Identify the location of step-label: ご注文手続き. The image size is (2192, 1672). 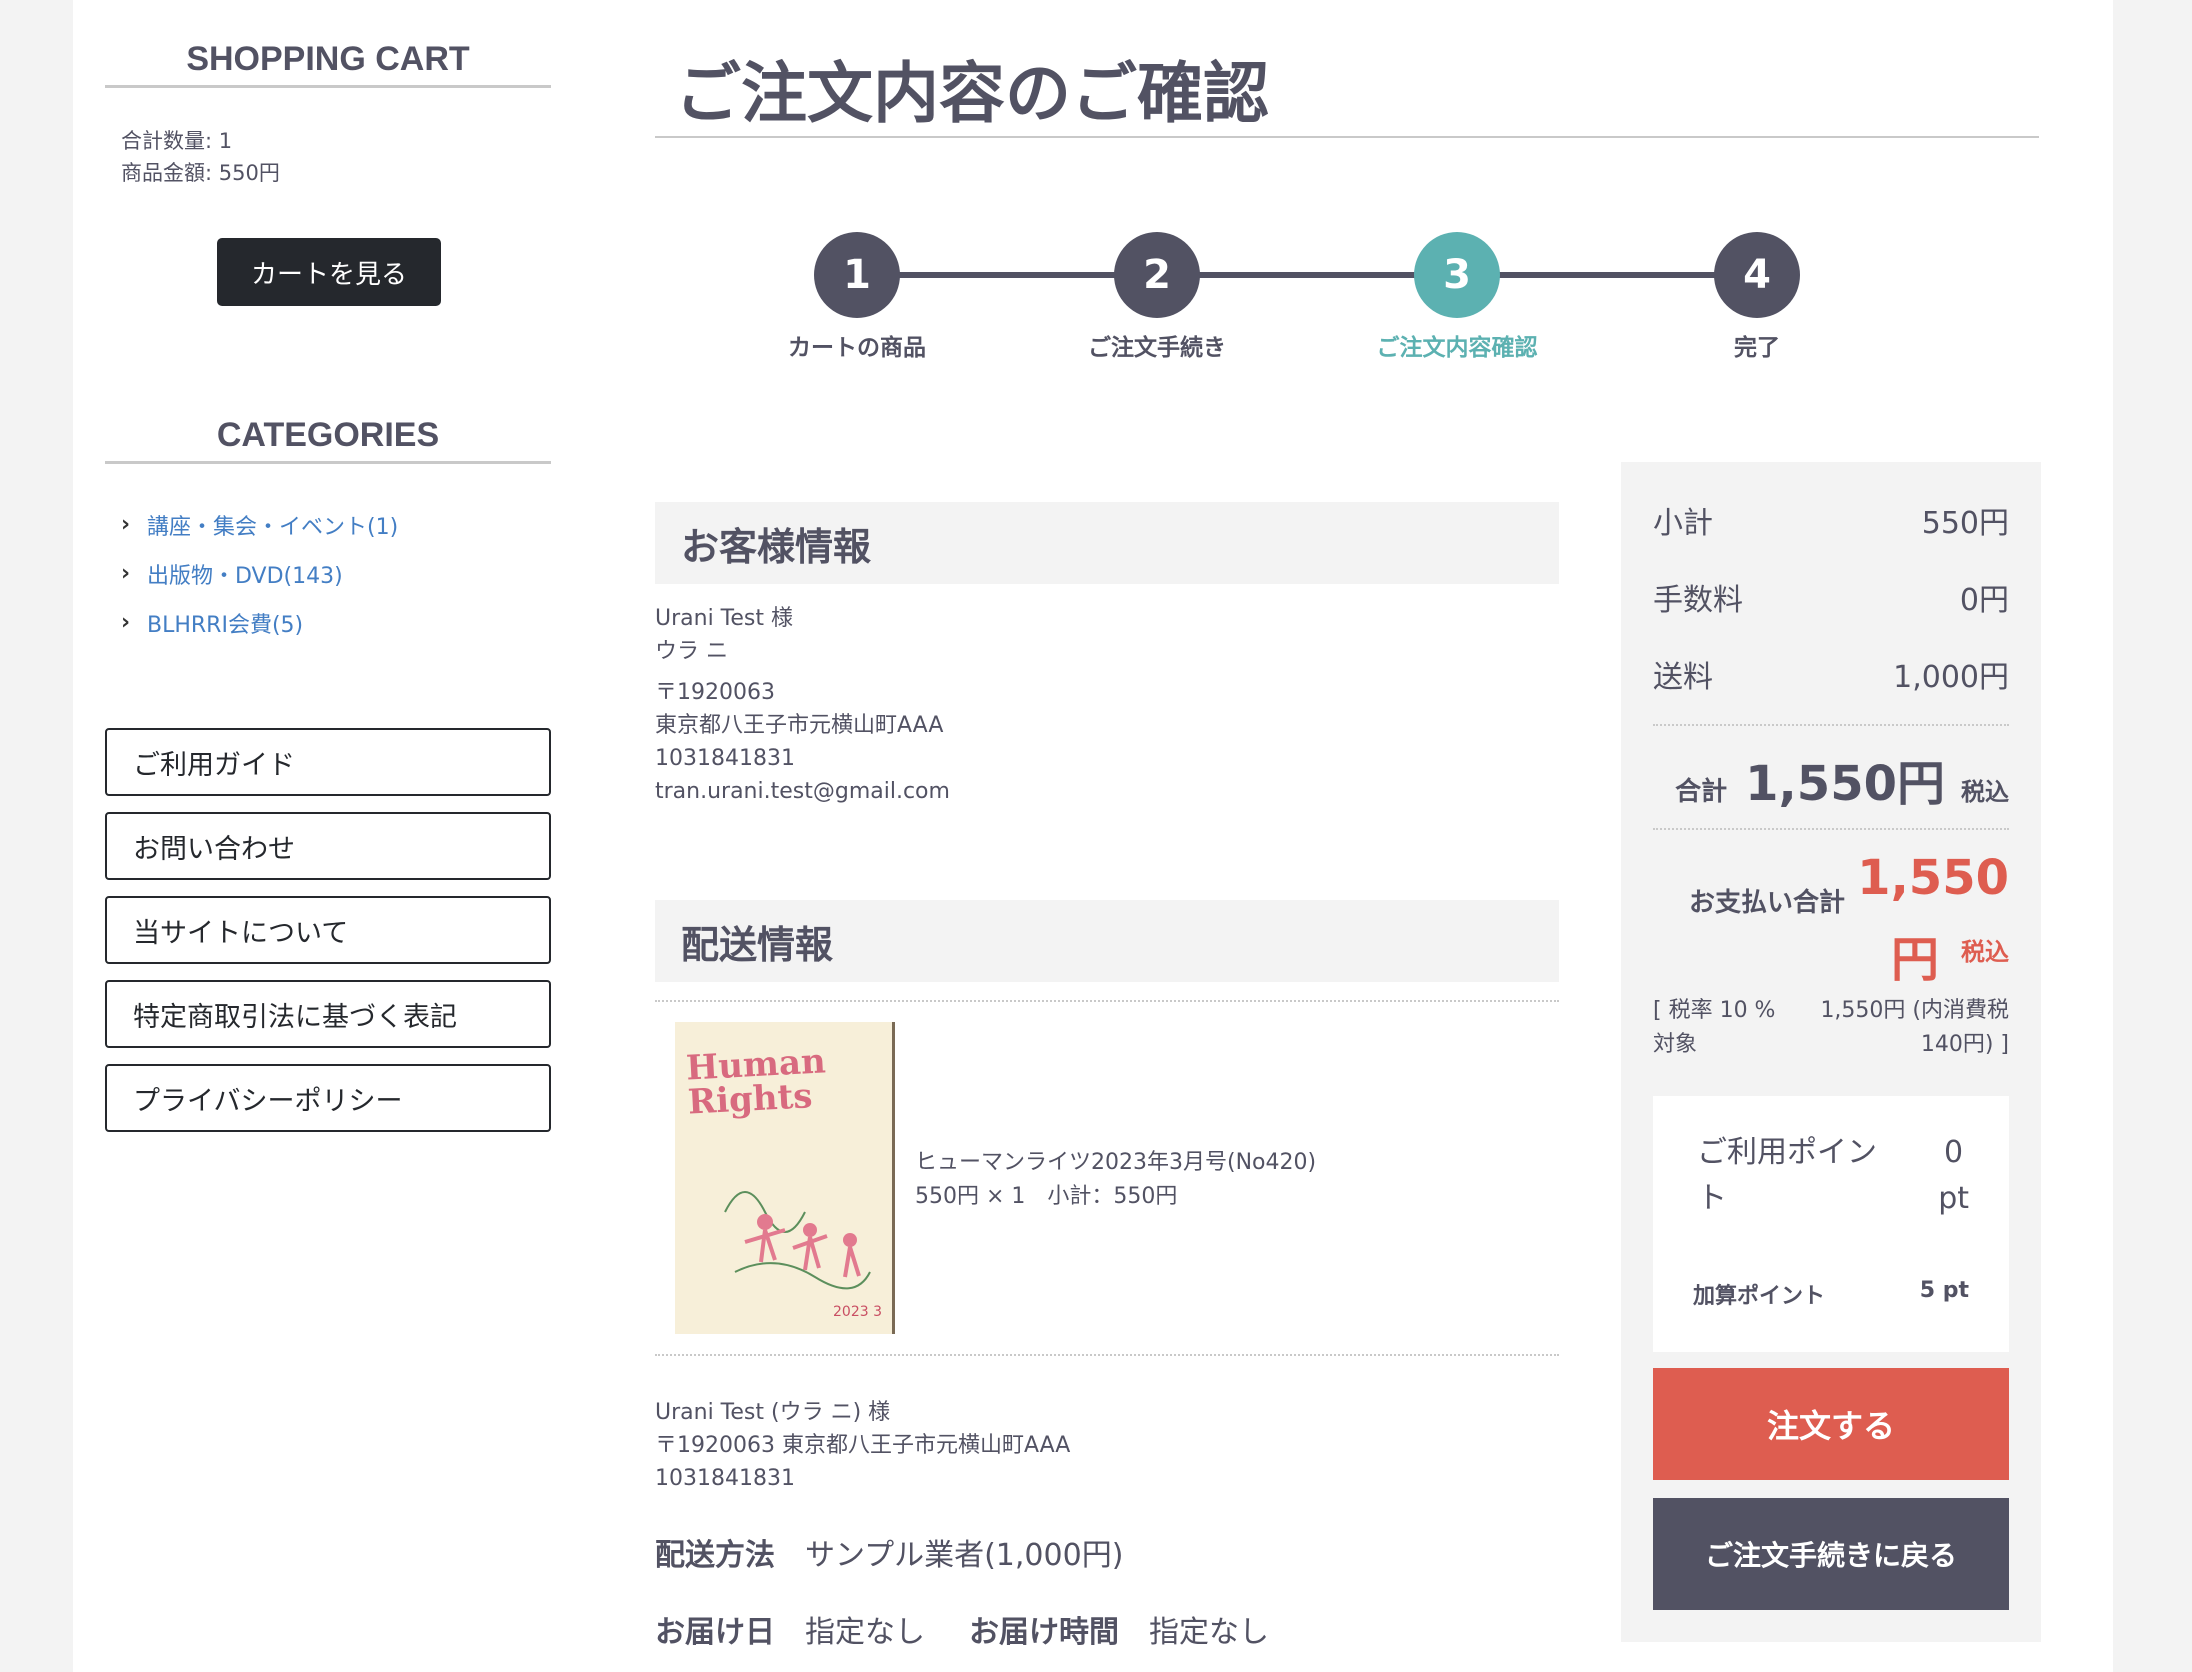
(1157, 348).